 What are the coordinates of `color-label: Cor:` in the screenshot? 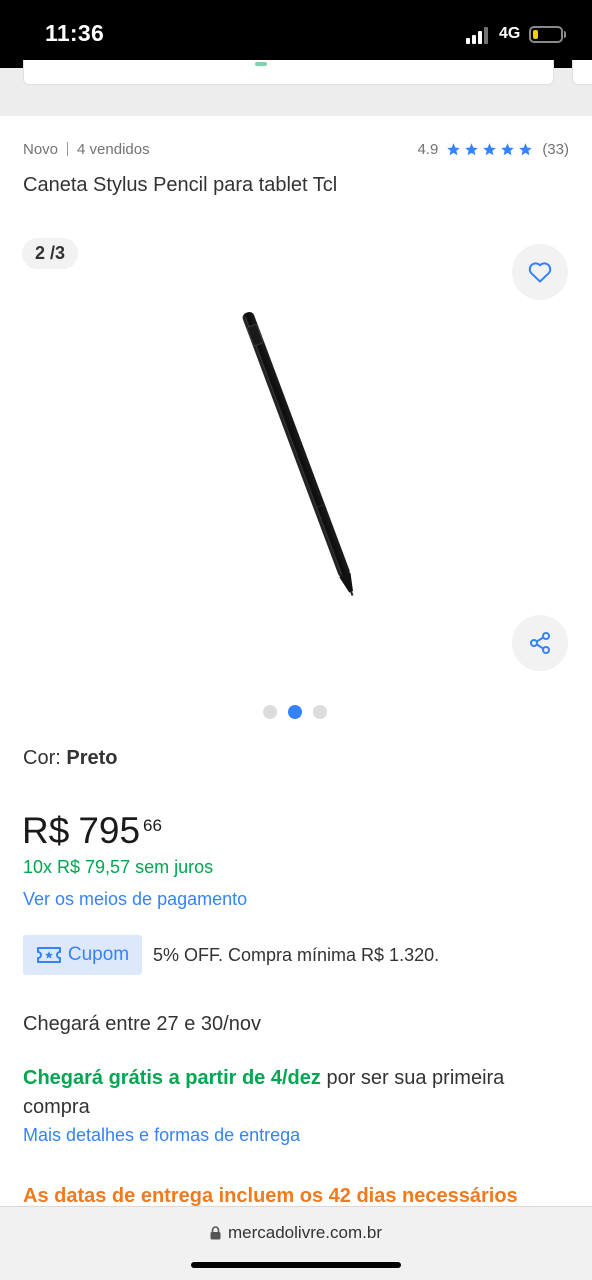 It's located at (42, 758).